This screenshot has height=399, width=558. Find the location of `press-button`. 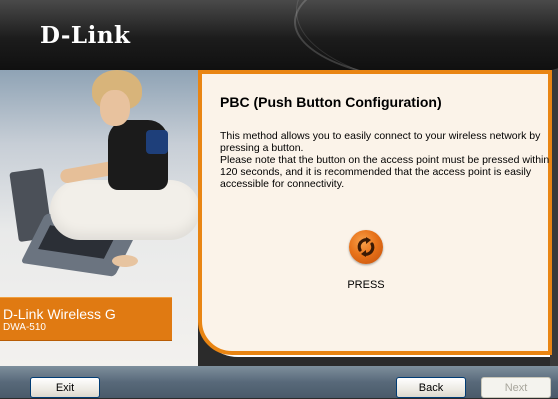

press-button is located at coordinates (366, 247).